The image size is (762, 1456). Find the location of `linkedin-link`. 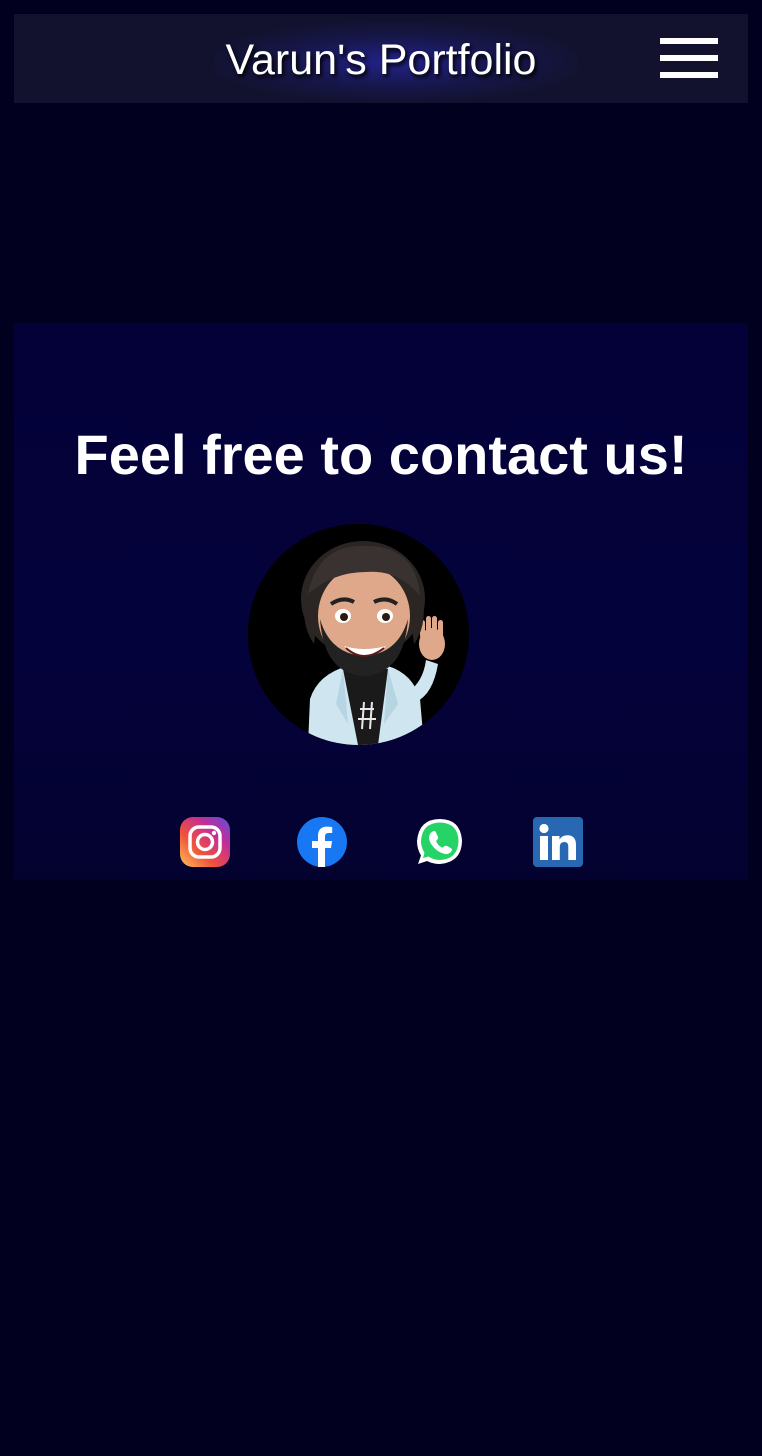

linkedin-link is located at coordinates (558, 842).